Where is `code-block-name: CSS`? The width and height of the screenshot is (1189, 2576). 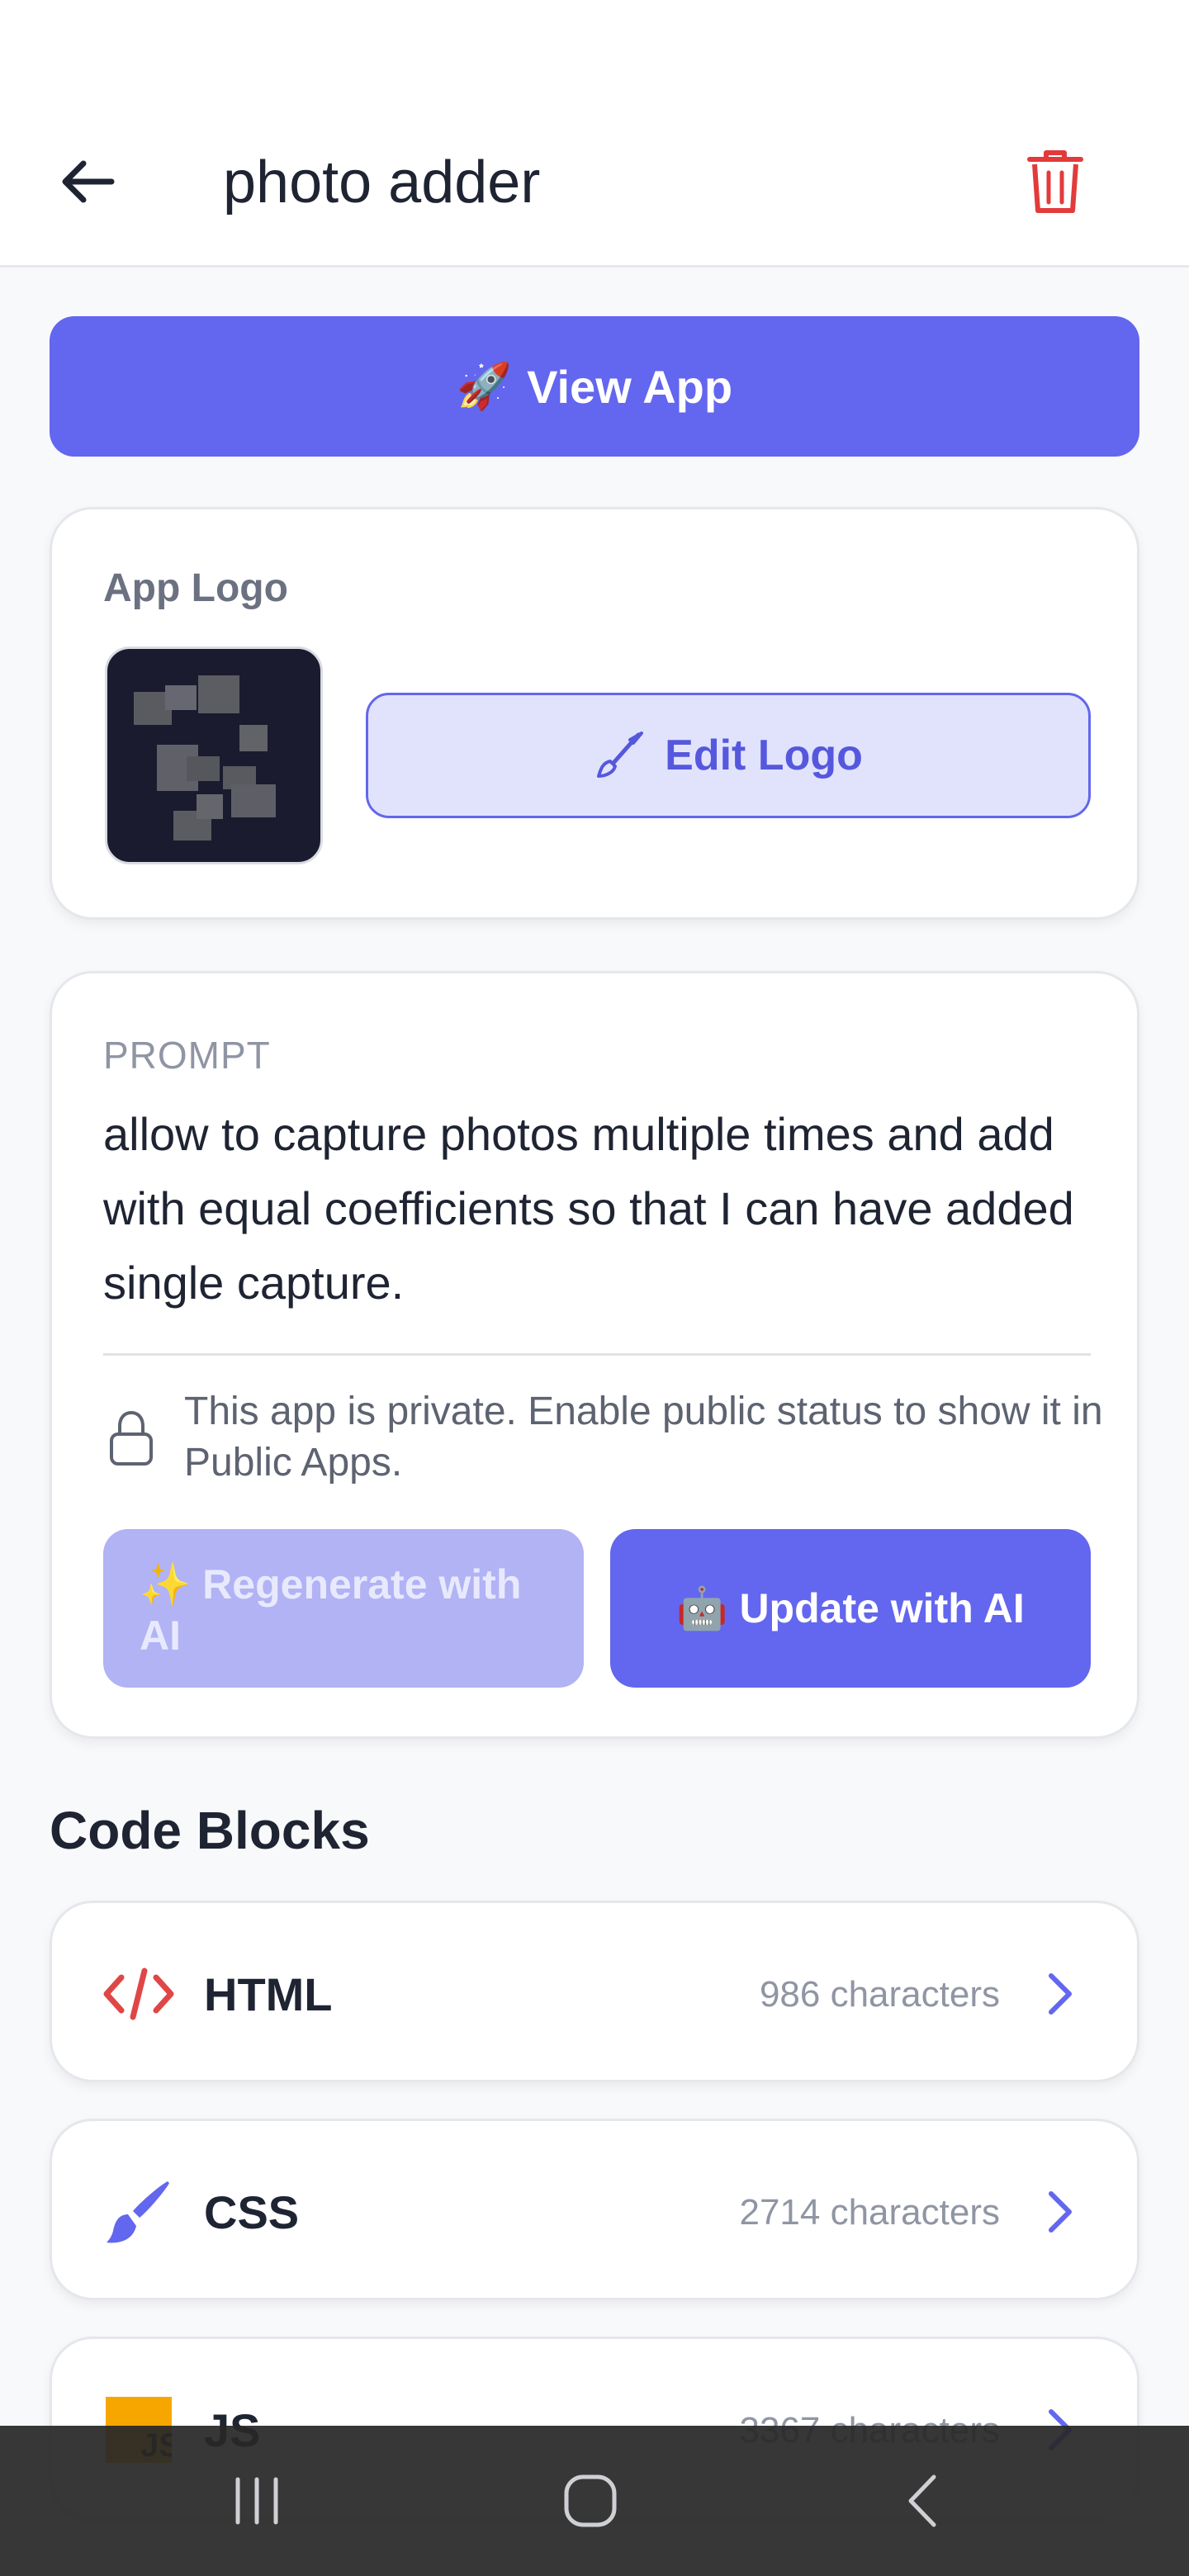
code-block-name: CSS is located at coordinates (252, 2212).